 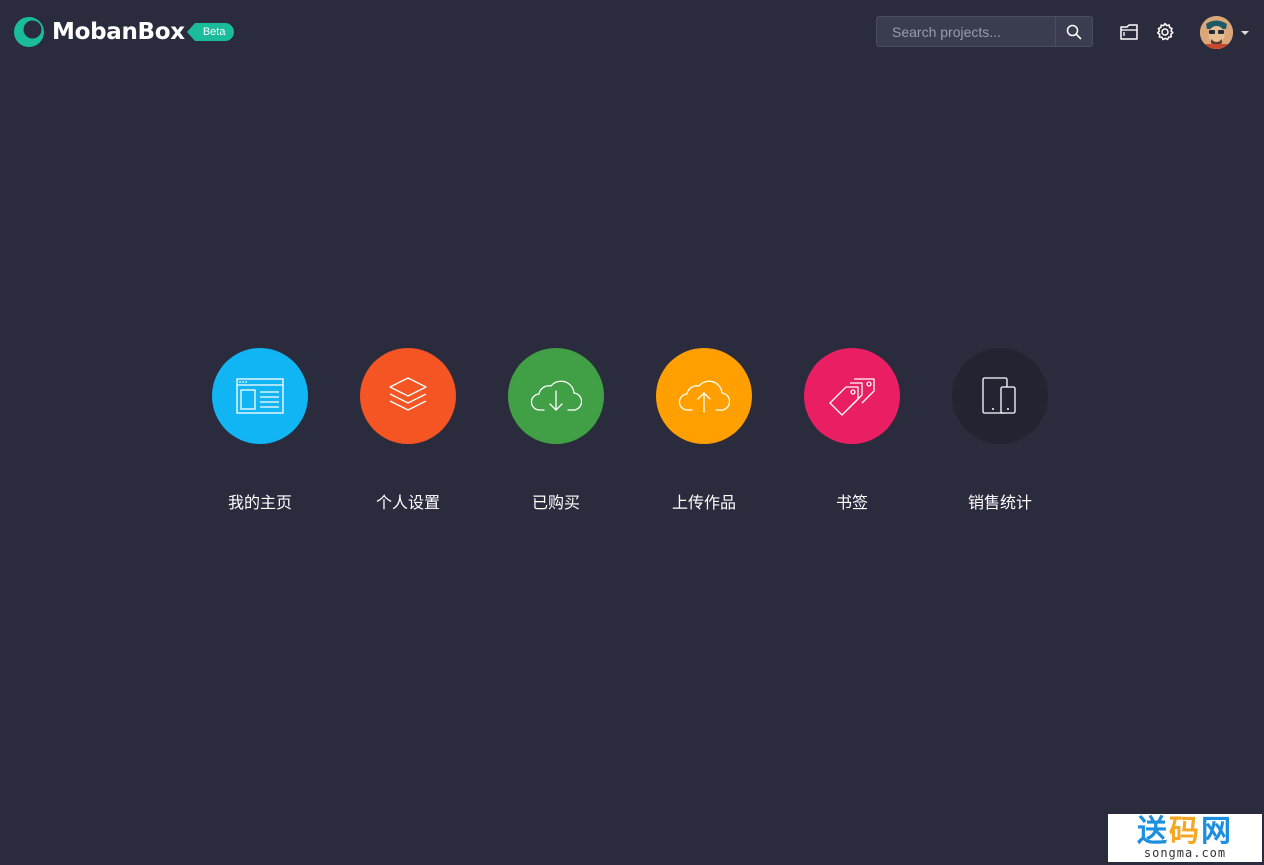 I want to click on brand-logo: MobanBox Beta, so click(x=124, y=32).